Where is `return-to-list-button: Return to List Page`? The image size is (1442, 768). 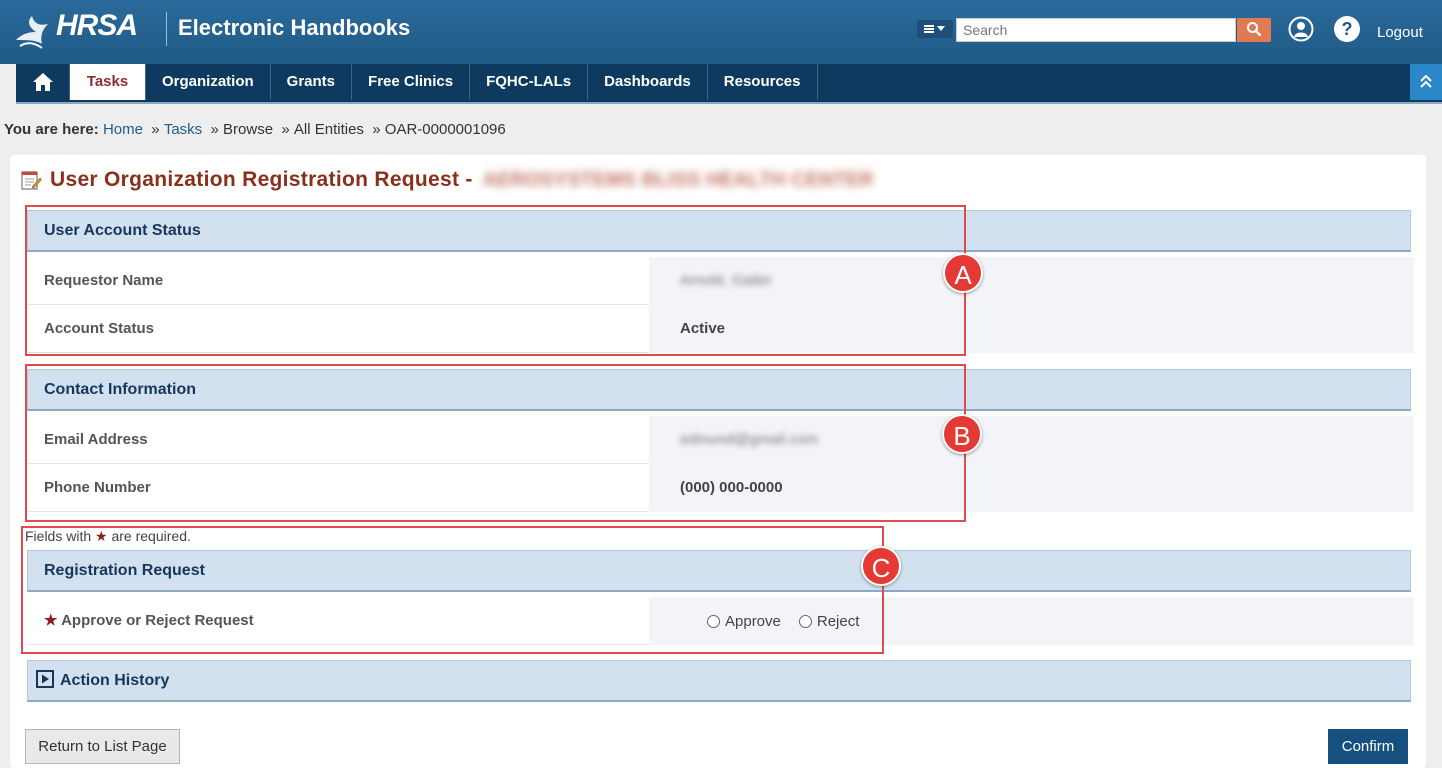
return-to-list-button: Return to List Page is located at coordinates (102, 746).